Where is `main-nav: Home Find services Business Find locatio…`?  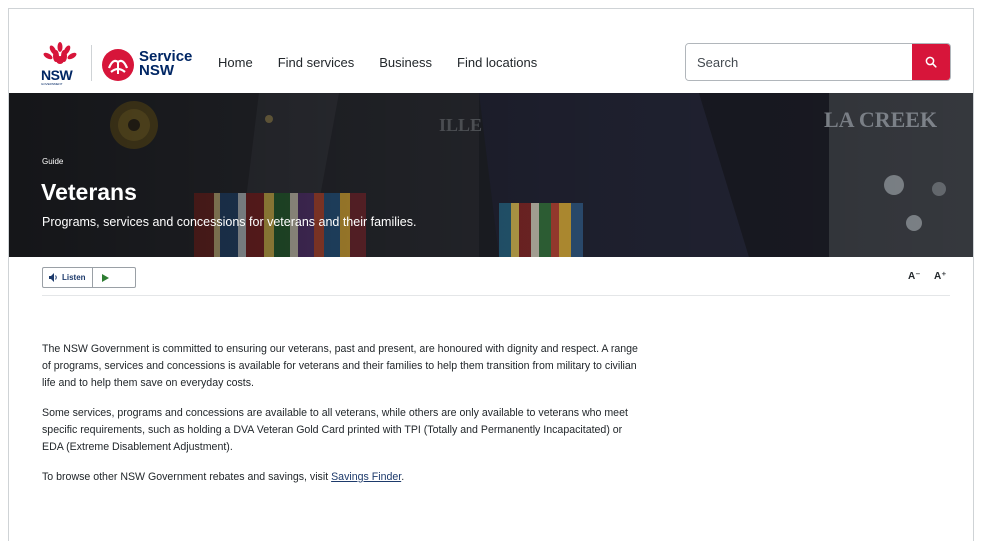 main-nav: Home Find services Business Find locatio… is located at coordinates (390, 62).